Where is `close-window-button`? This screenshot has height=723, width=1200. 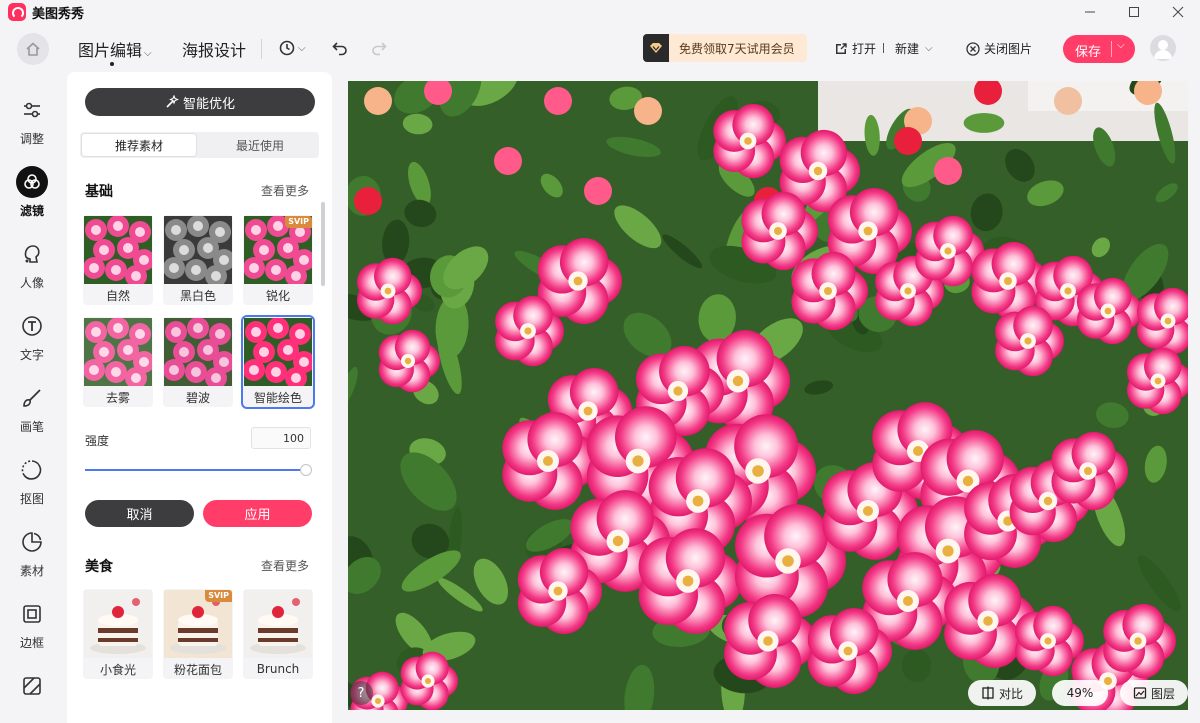
close-window-button is located at coordinates (1178, 12).